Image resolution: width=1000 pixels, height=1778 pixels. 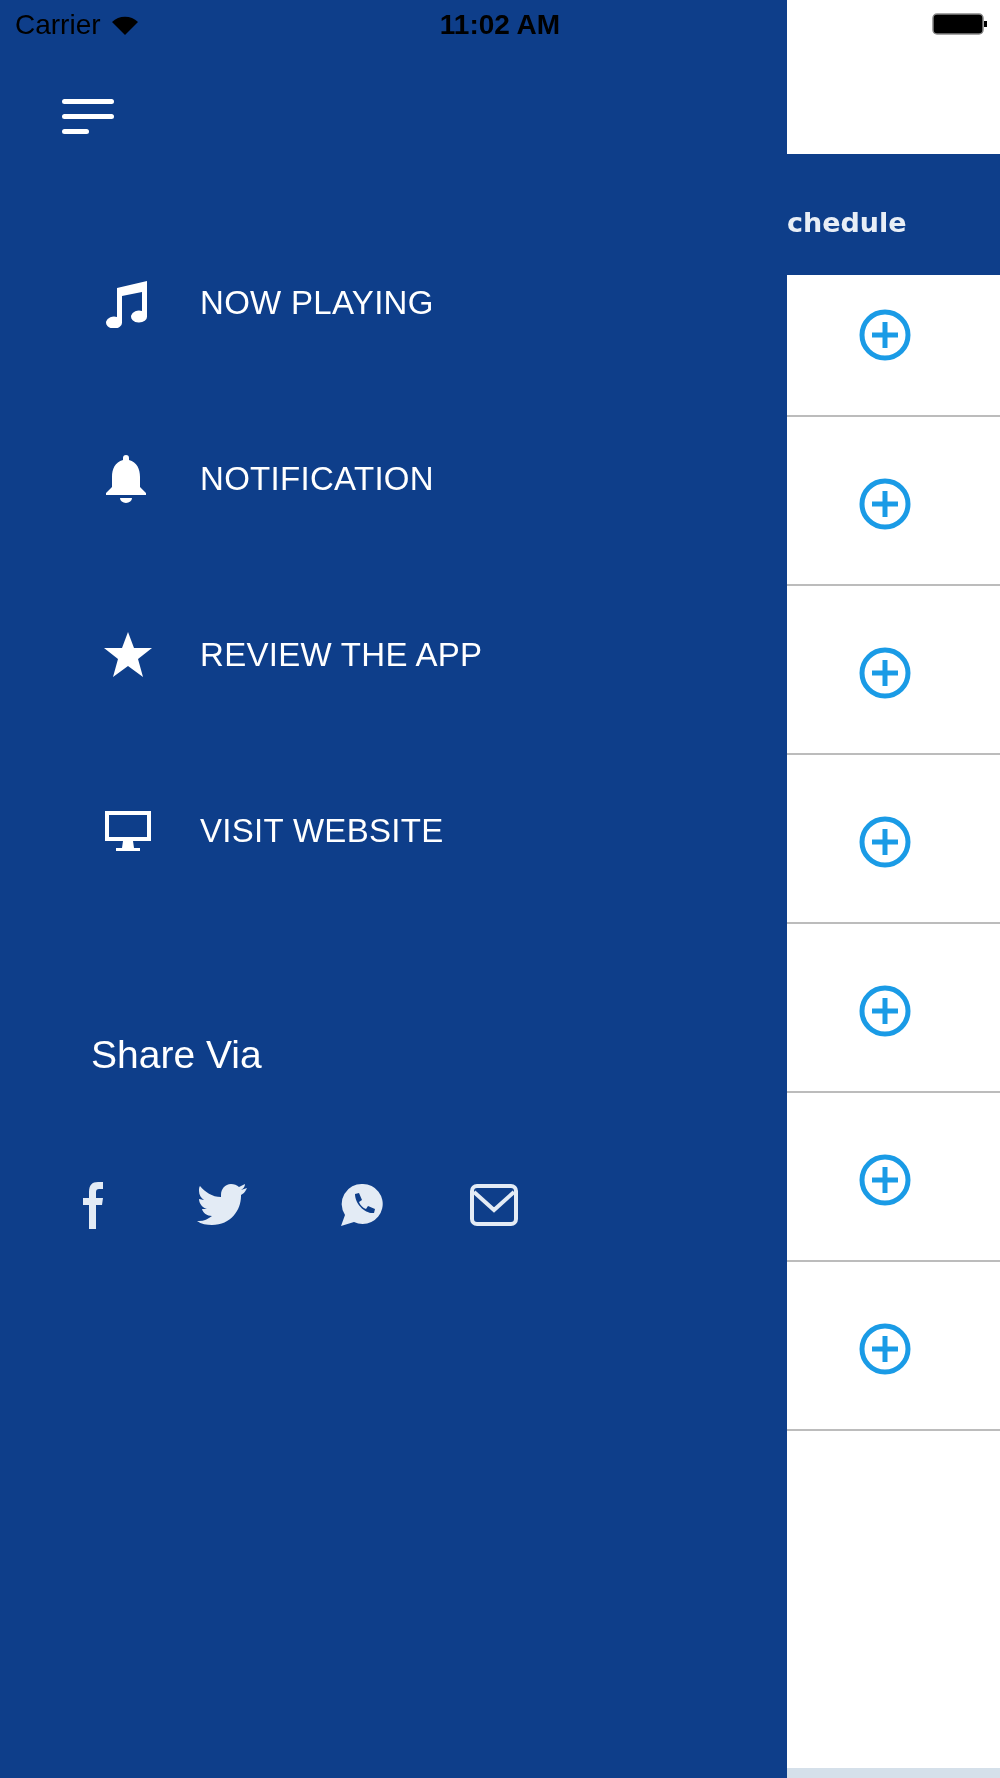 What do you see at coordinates (124, 25) in the screenshot?
I see `wifi-icon` at bounding box center [124, 25].